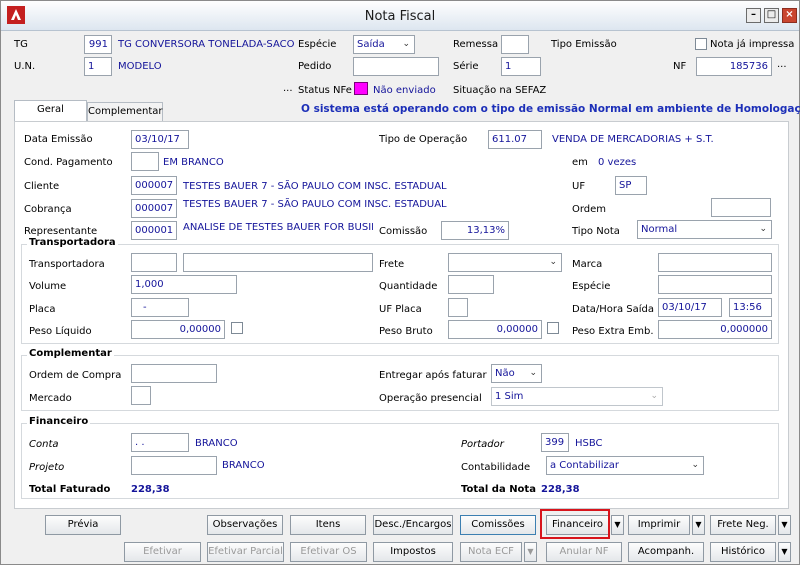 The image size is (800, 565). What do you see at coordinates (98, 66) in the screenshot?
I see `un-code-field: 1` at bounding box center [98, 66].